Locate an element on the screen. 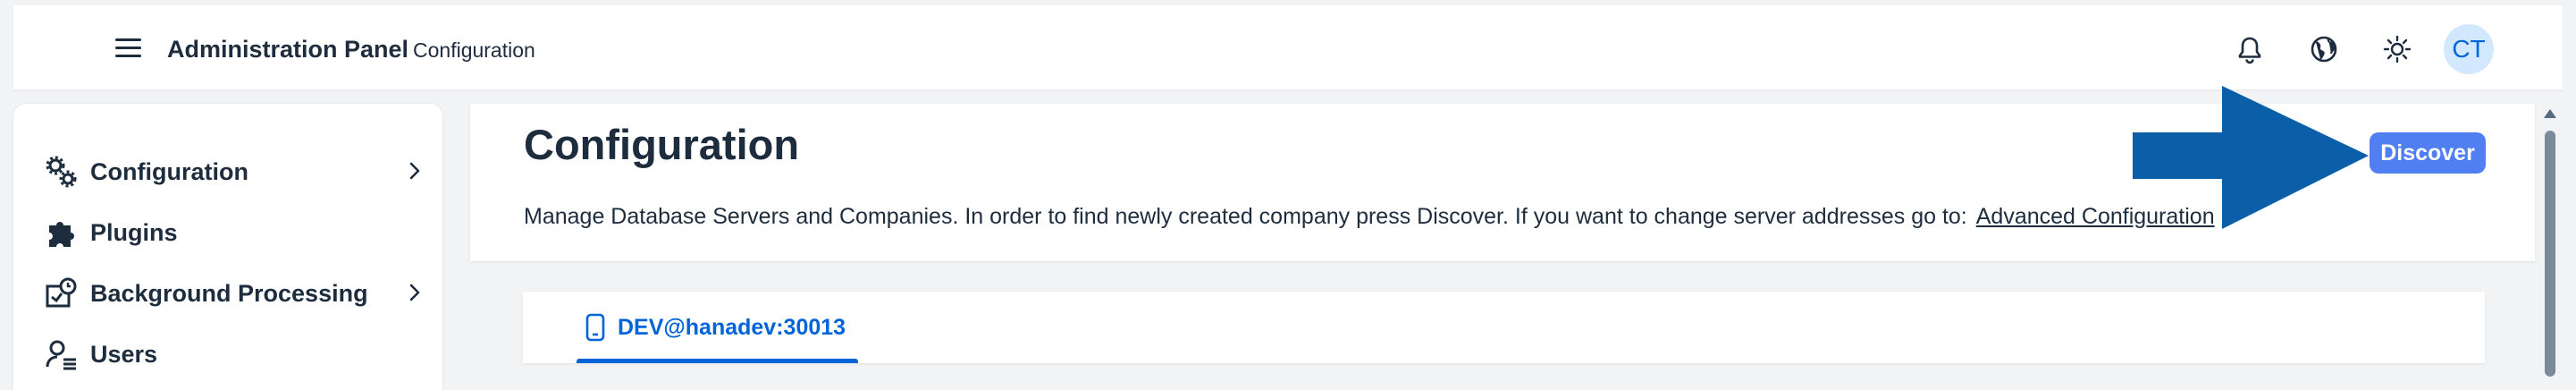 Image resolution: width=2576 pixels, height=390 pixels. page-title: Configuration is located at coordinates (662, 144).